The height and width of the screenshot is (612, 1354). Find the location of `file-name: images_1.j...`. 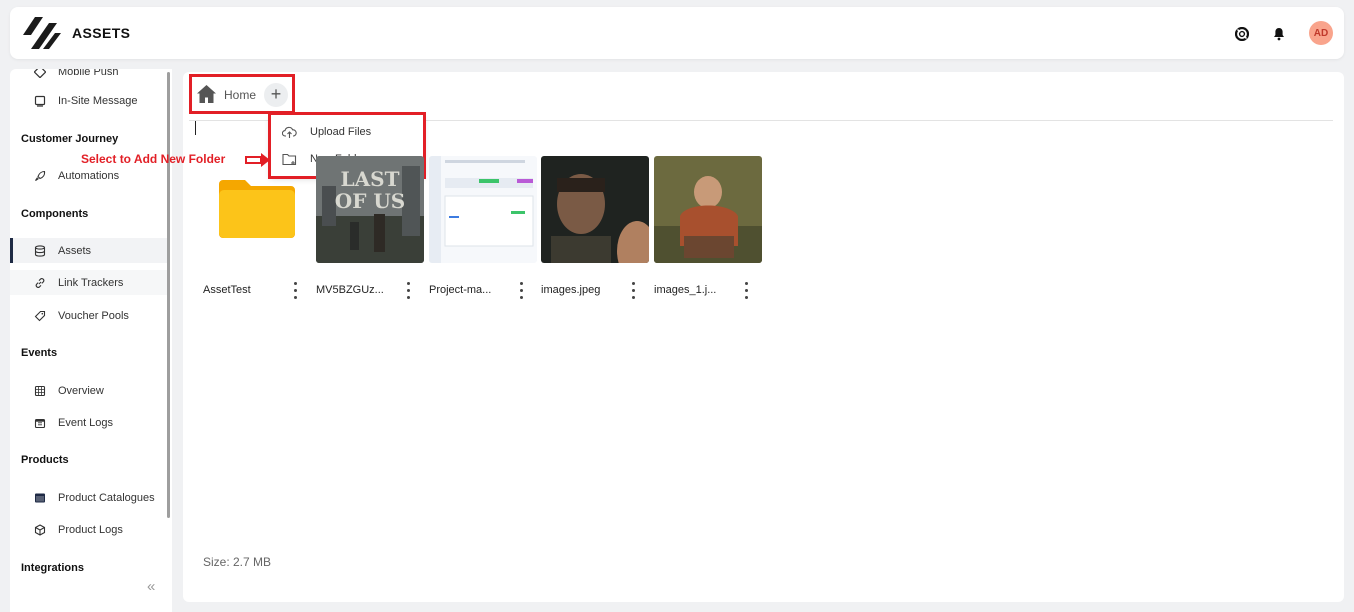

file-name: images_1.j... is located at coordinates (685, 290).